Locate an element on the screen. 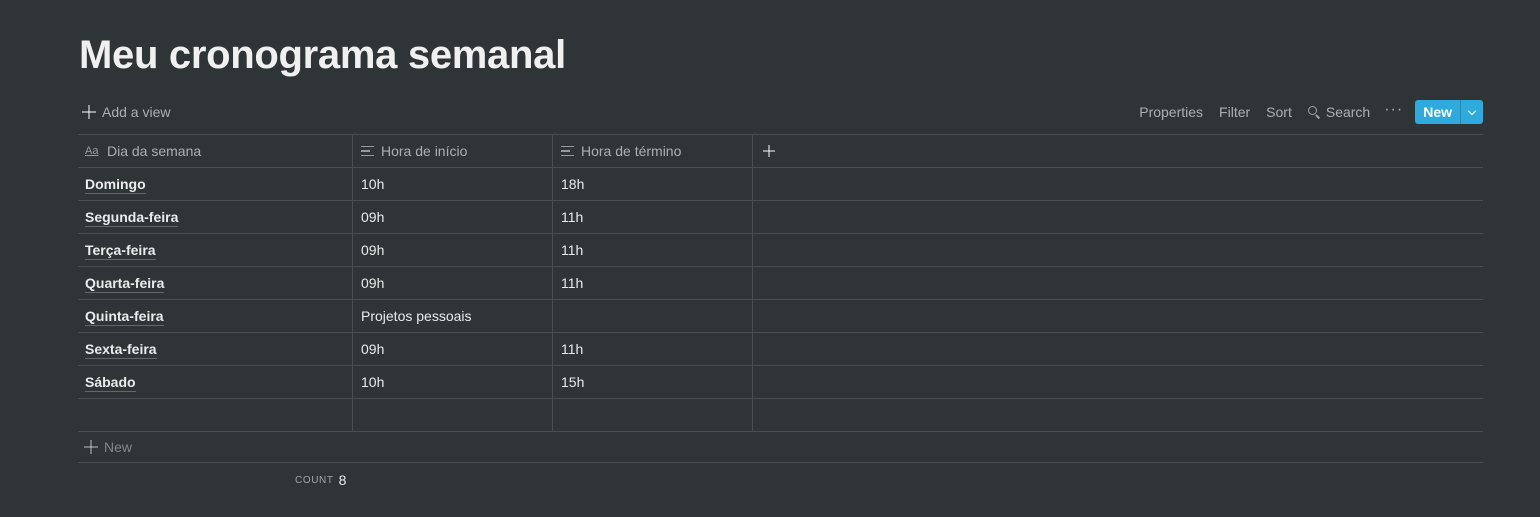  row-title: Quinta-feira is located at coordinates (124, 317).